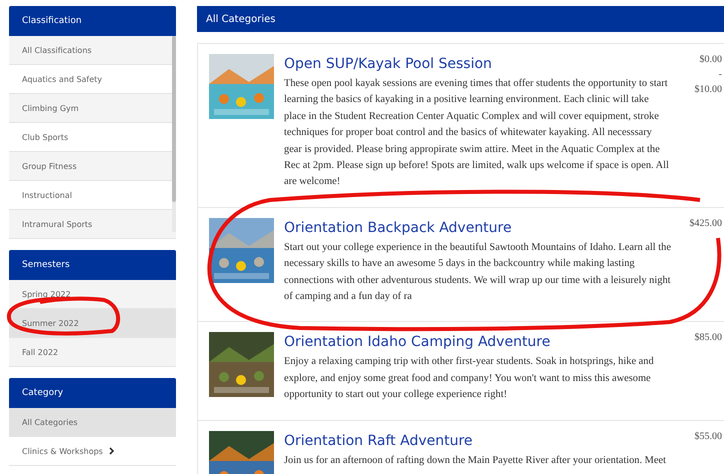 The height and width of the screenshot is (474, 724). Describe the element at coordinates (460, 19) in the screenshot. I see `section-header: All Categories` at that location.